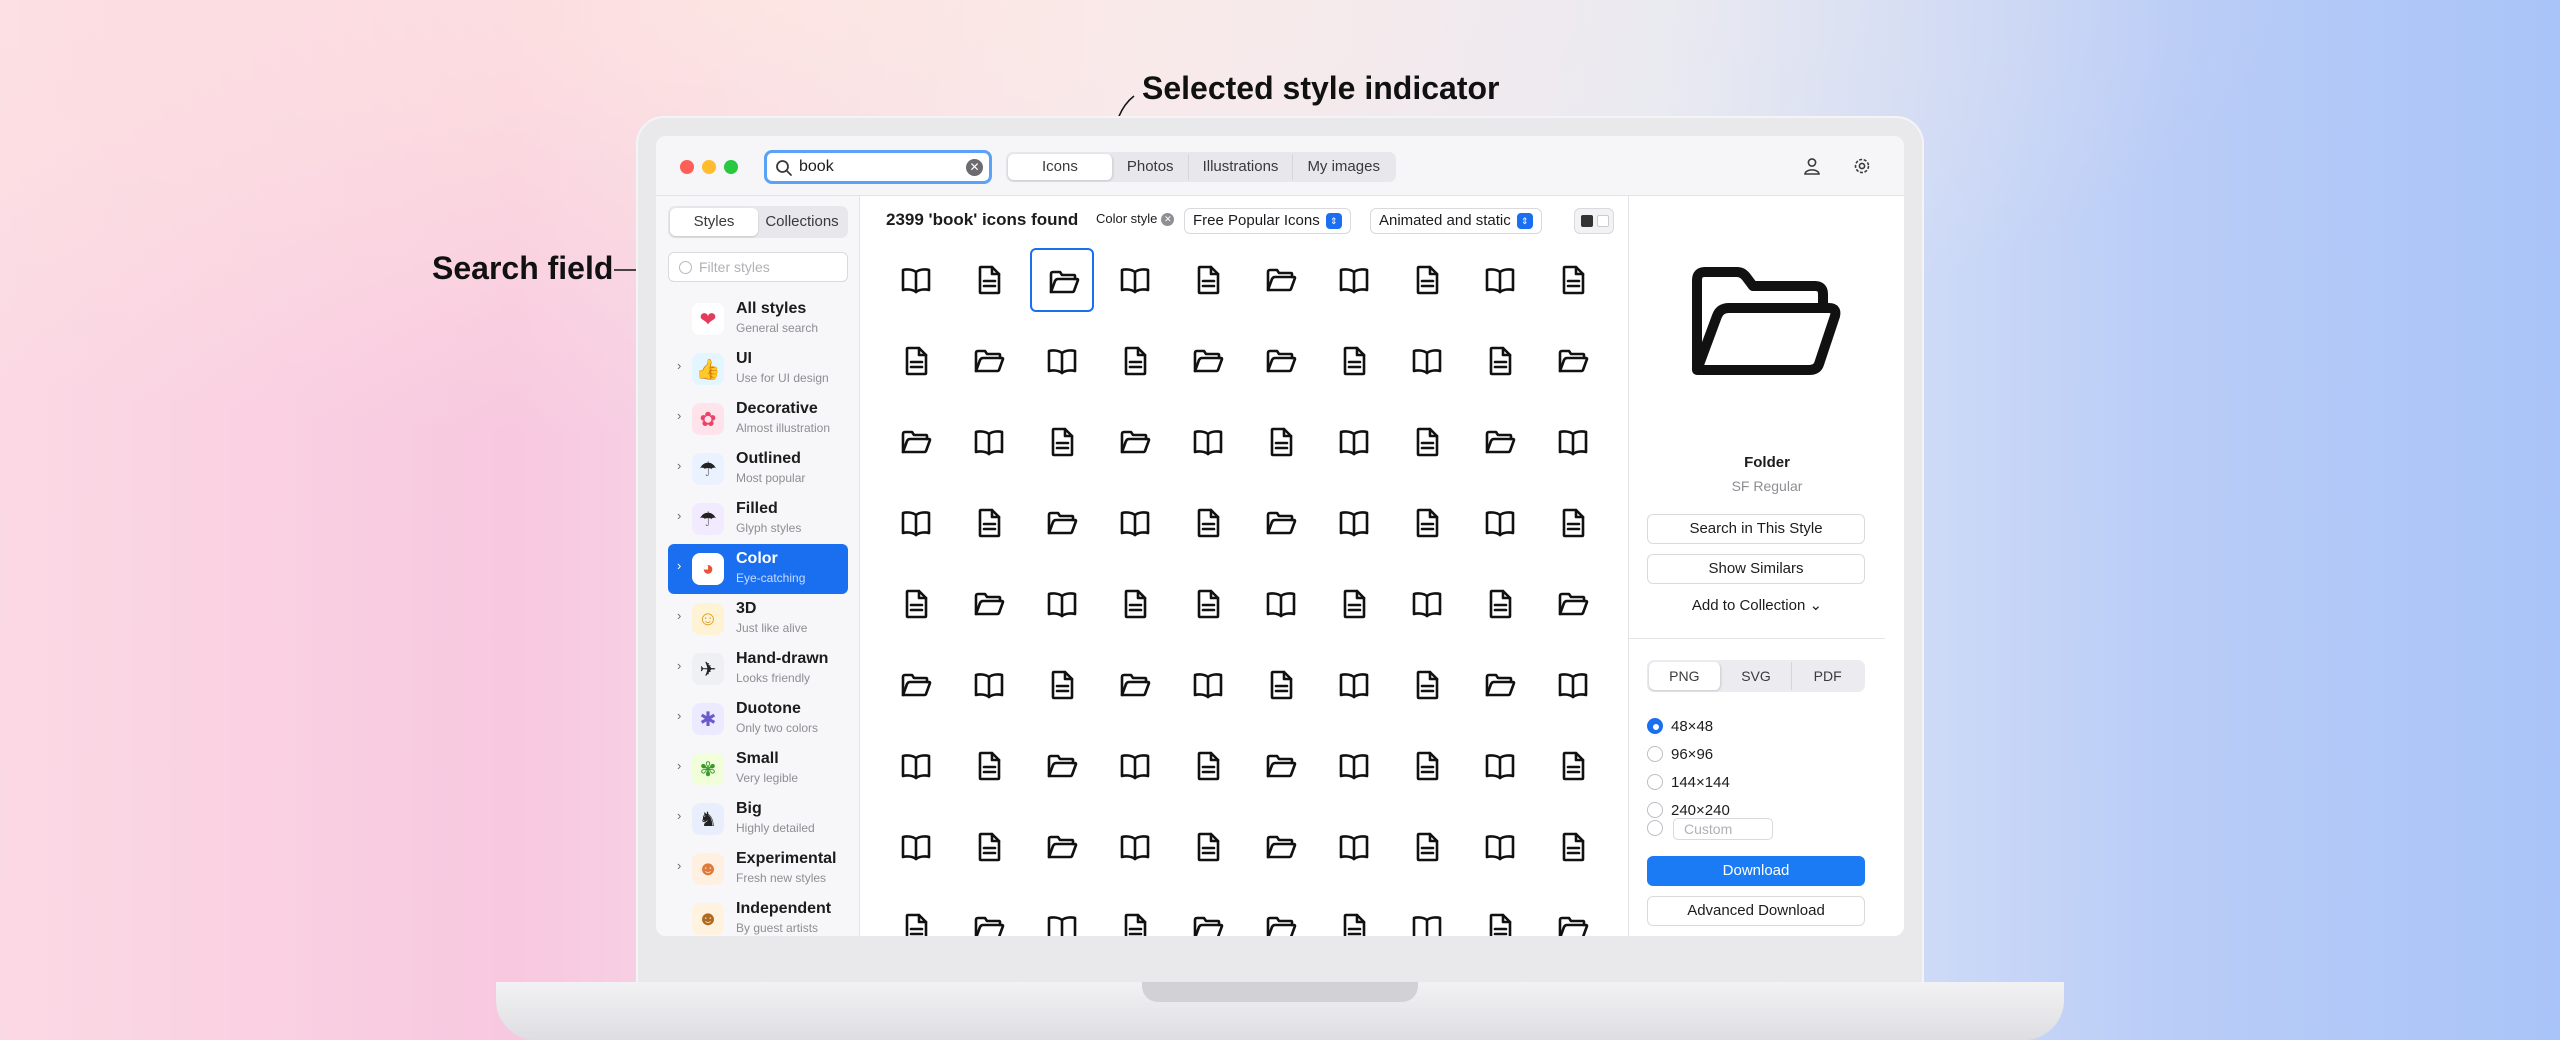  I want to click on filter-styles-field, so click(758, 267).